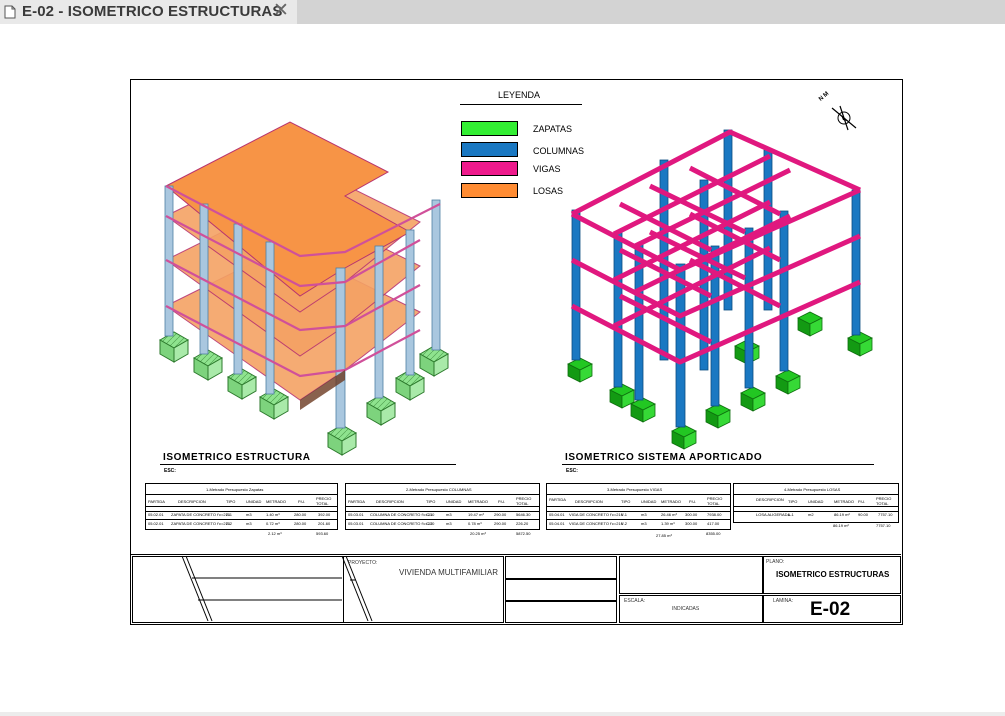  What do you see at coordinates (424, 589) in the screenshot?
I see `titleblock-project-cell` at bounding box center [424, 589].